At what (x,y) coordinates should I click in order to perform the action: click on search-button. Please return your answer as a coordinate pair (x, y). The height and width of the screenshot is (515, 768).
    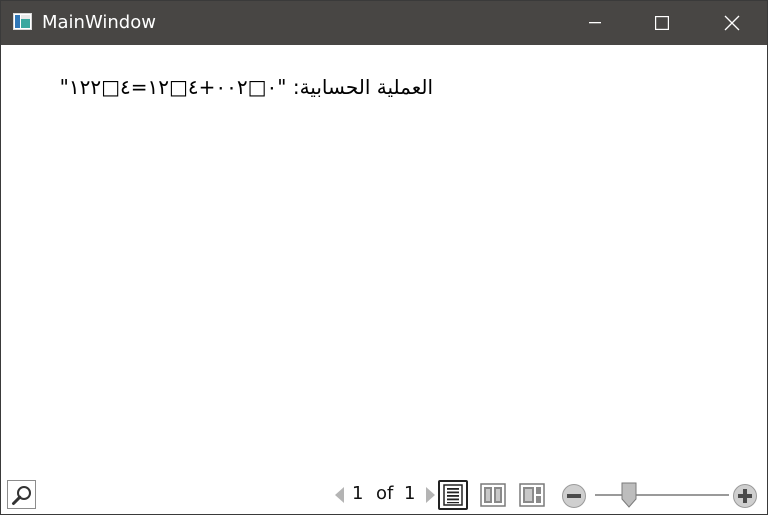
    Looking at the image, I should click on (21, 494).